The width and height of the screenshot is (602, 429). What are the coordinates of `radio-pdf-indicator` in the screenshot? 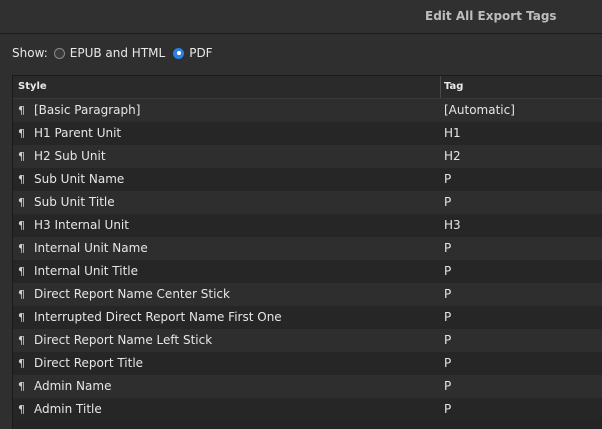 It's located at (179, 53).